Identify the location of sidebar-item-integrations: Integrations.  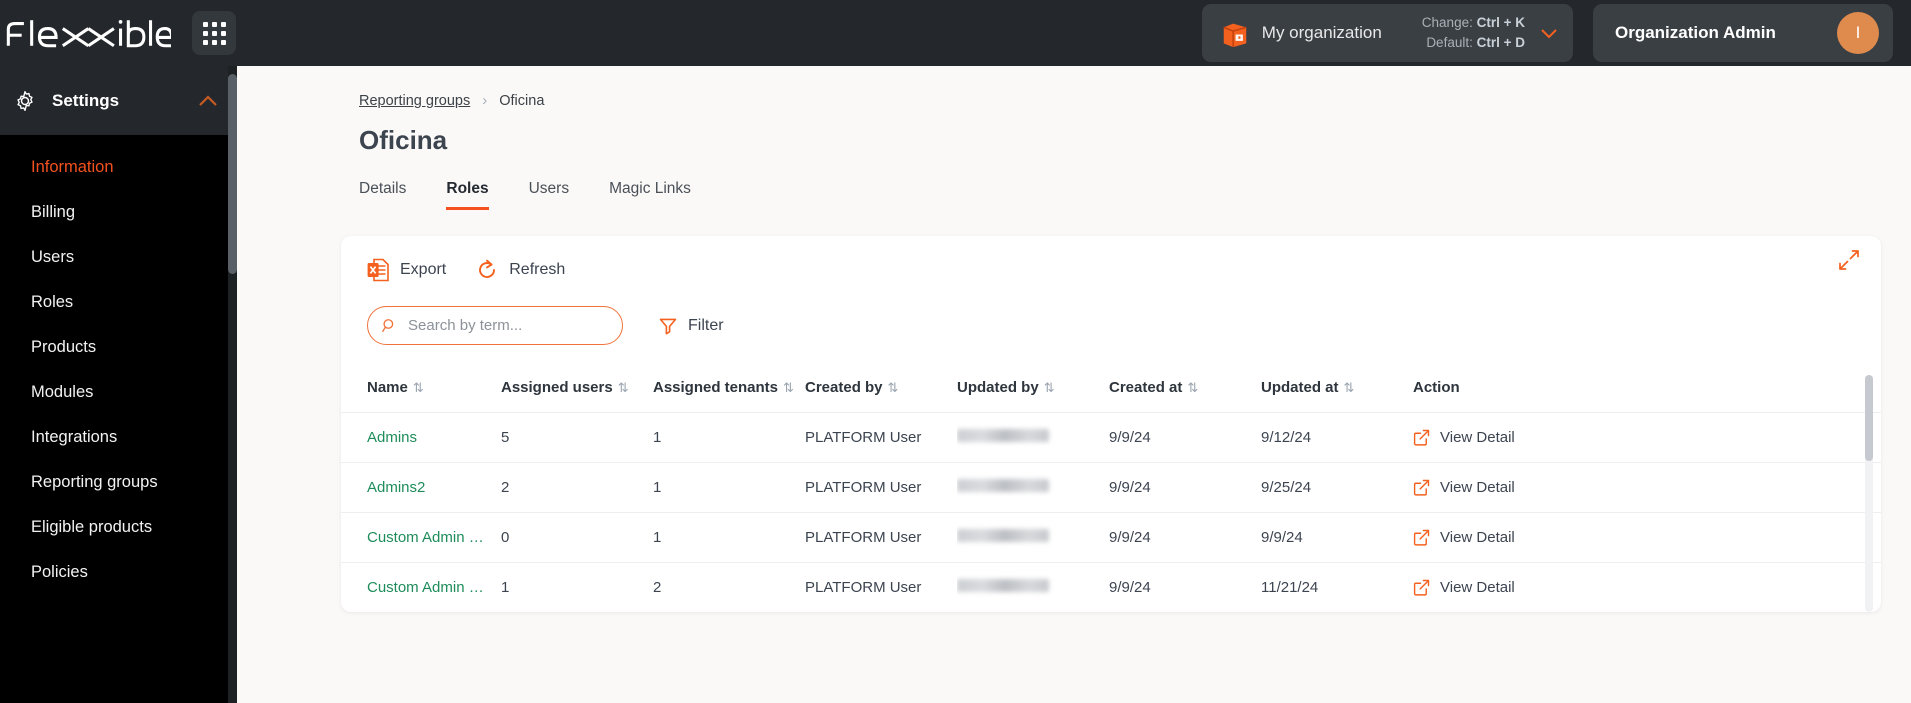
(118, 437).